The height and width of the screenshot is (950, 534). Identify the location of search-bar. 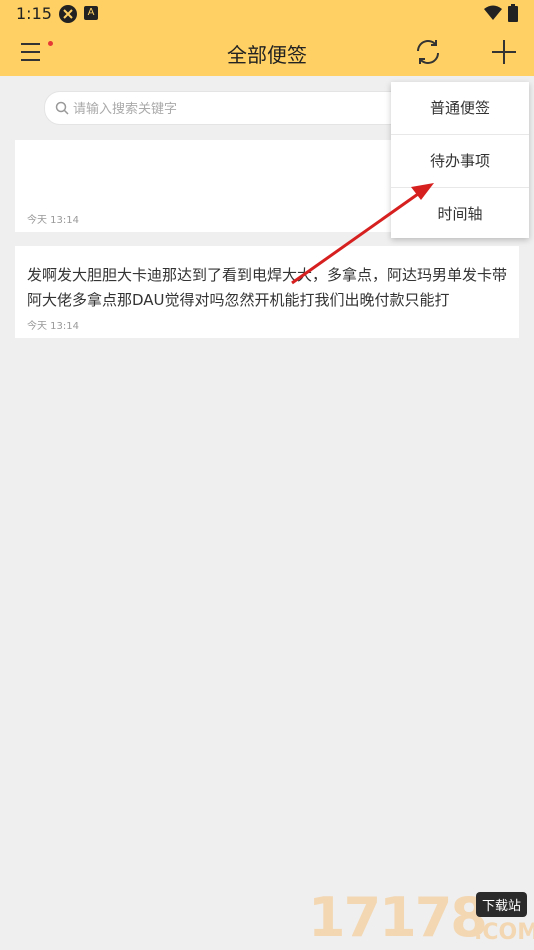
(245, 108).